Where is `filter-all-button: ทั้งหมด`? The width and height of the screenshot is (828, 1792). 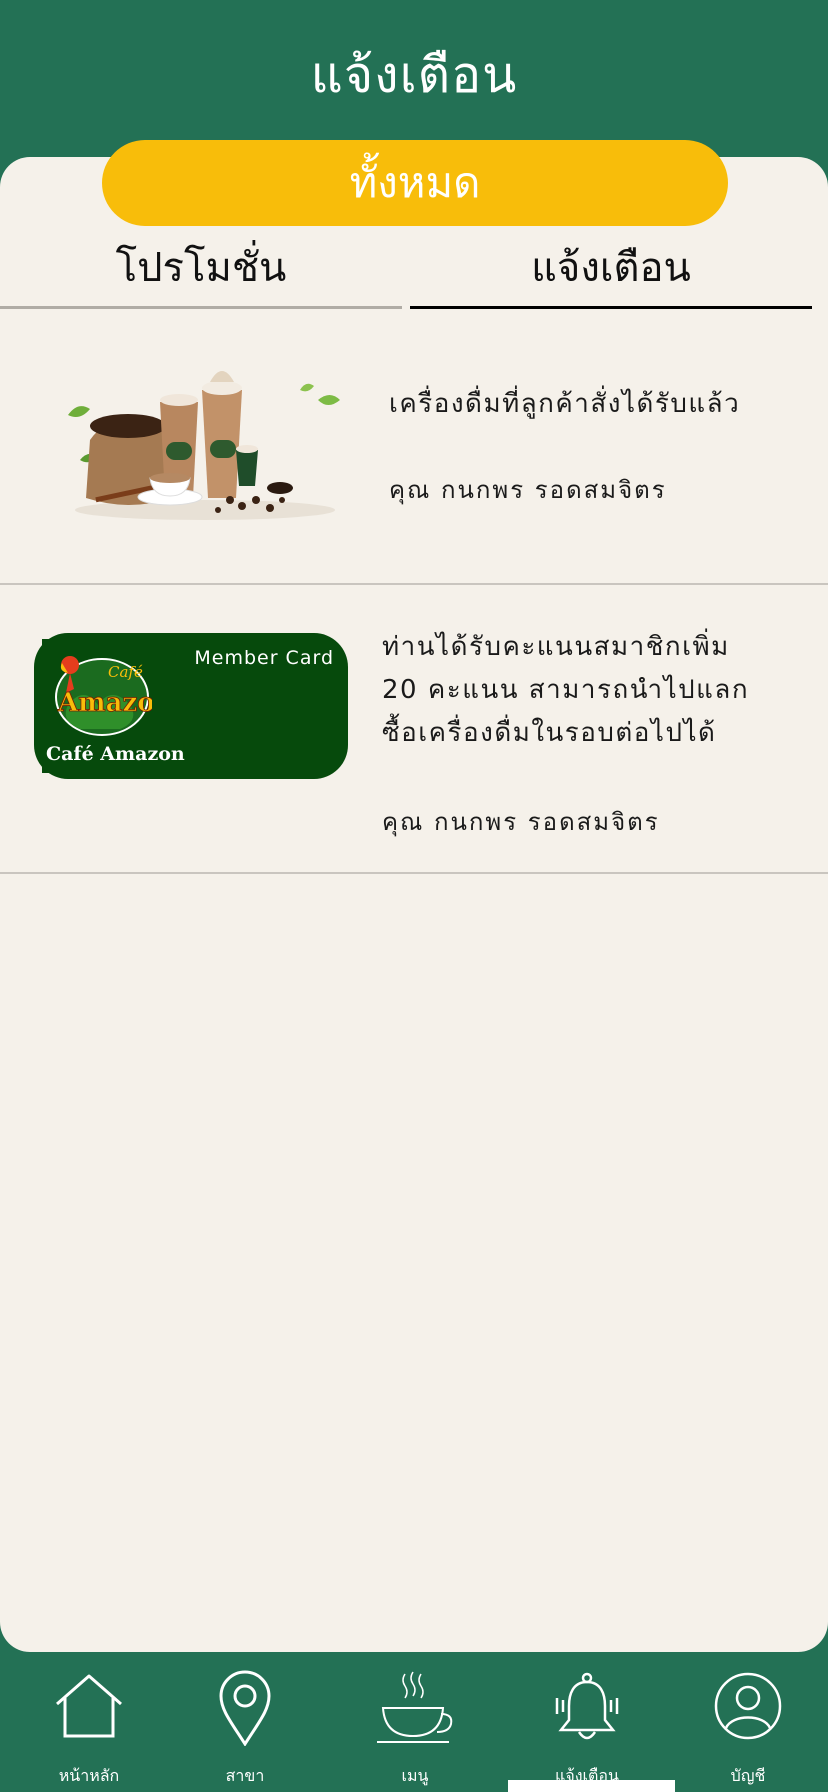
filter-all-button: ทั้งหมด is located at coordinates (415, 183).